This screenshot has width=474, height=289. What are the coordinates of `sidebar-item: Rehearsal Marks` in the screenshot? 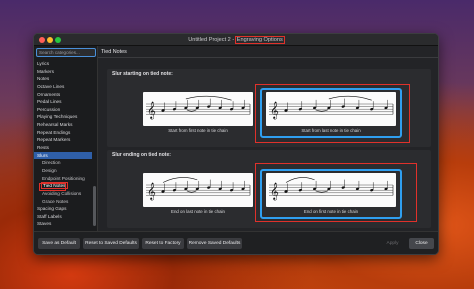 It's located at (63, 125).